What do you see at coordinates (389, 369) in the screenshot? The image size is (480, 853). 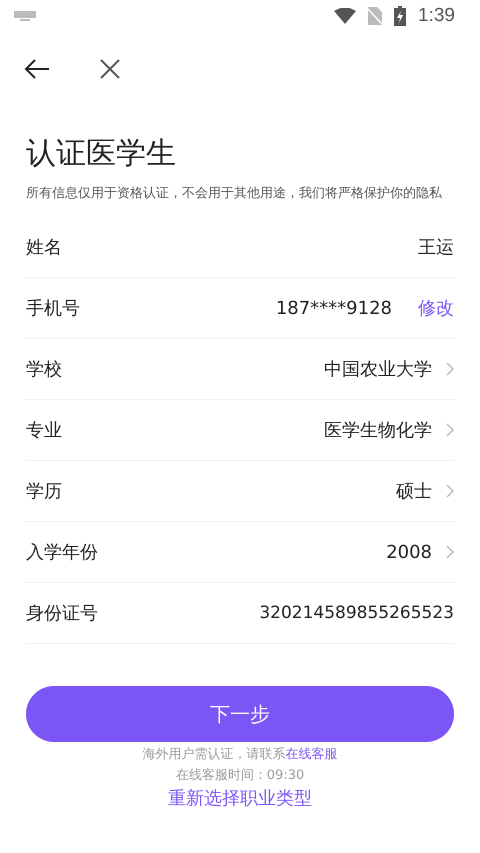 I see `select-field: 中国农业大学` at bounding box center [389, 369].